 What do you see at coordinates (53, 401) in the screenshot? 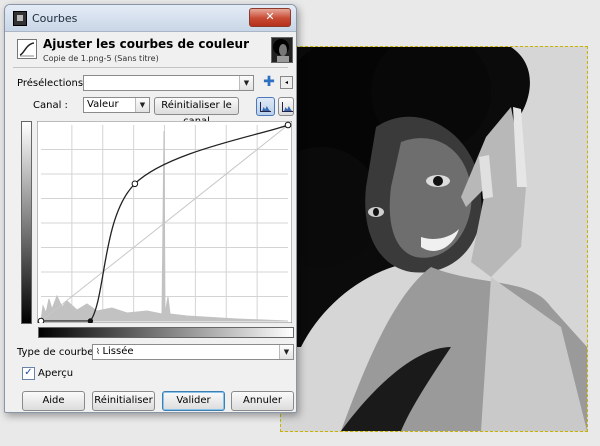
I see `help-button: Aide` at bounding box center [53, 401].